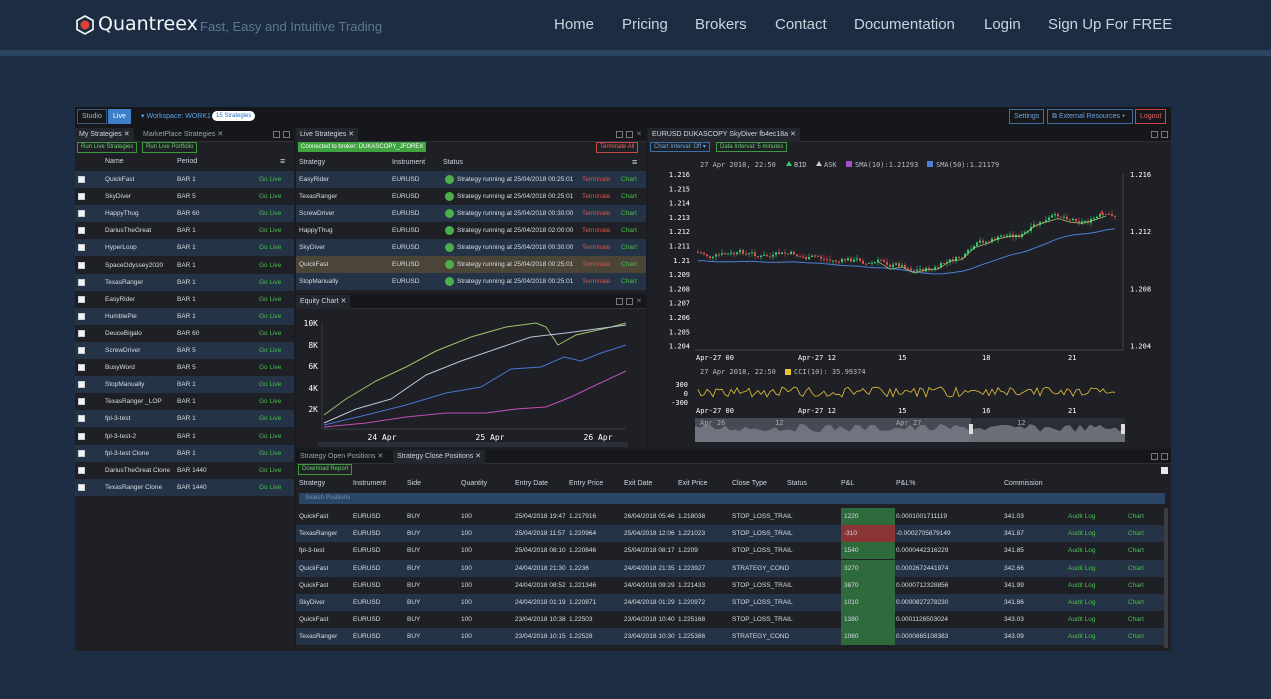  What do you see at coordinates (119, 116) in the screenshot?
I see `live-button: Live` at bounding box center [119, 116].